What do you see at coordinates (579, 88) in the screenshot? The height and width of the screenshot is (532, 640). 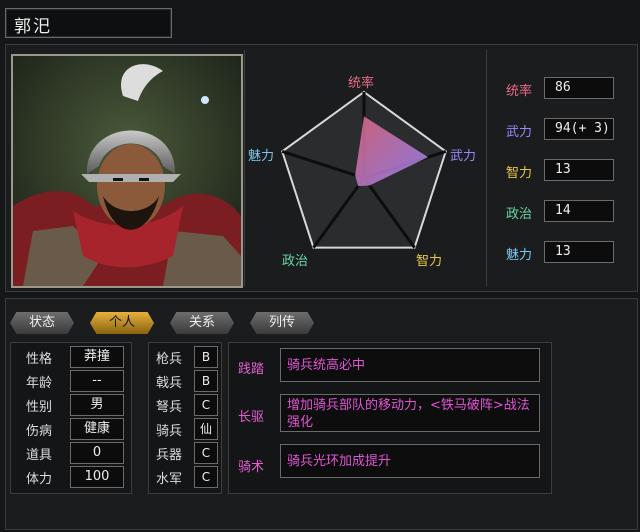 I see `stat-value-box: 86` at bounding box center [579, 88].